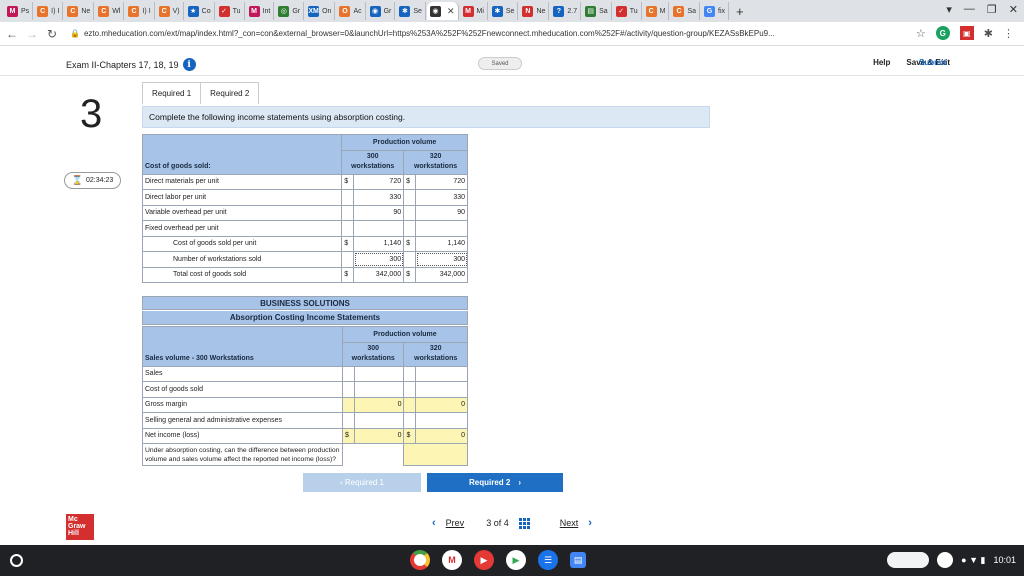  Describe the element at coordinates (881, 62) in the screenshot. I see `help-link: Help` at that location.